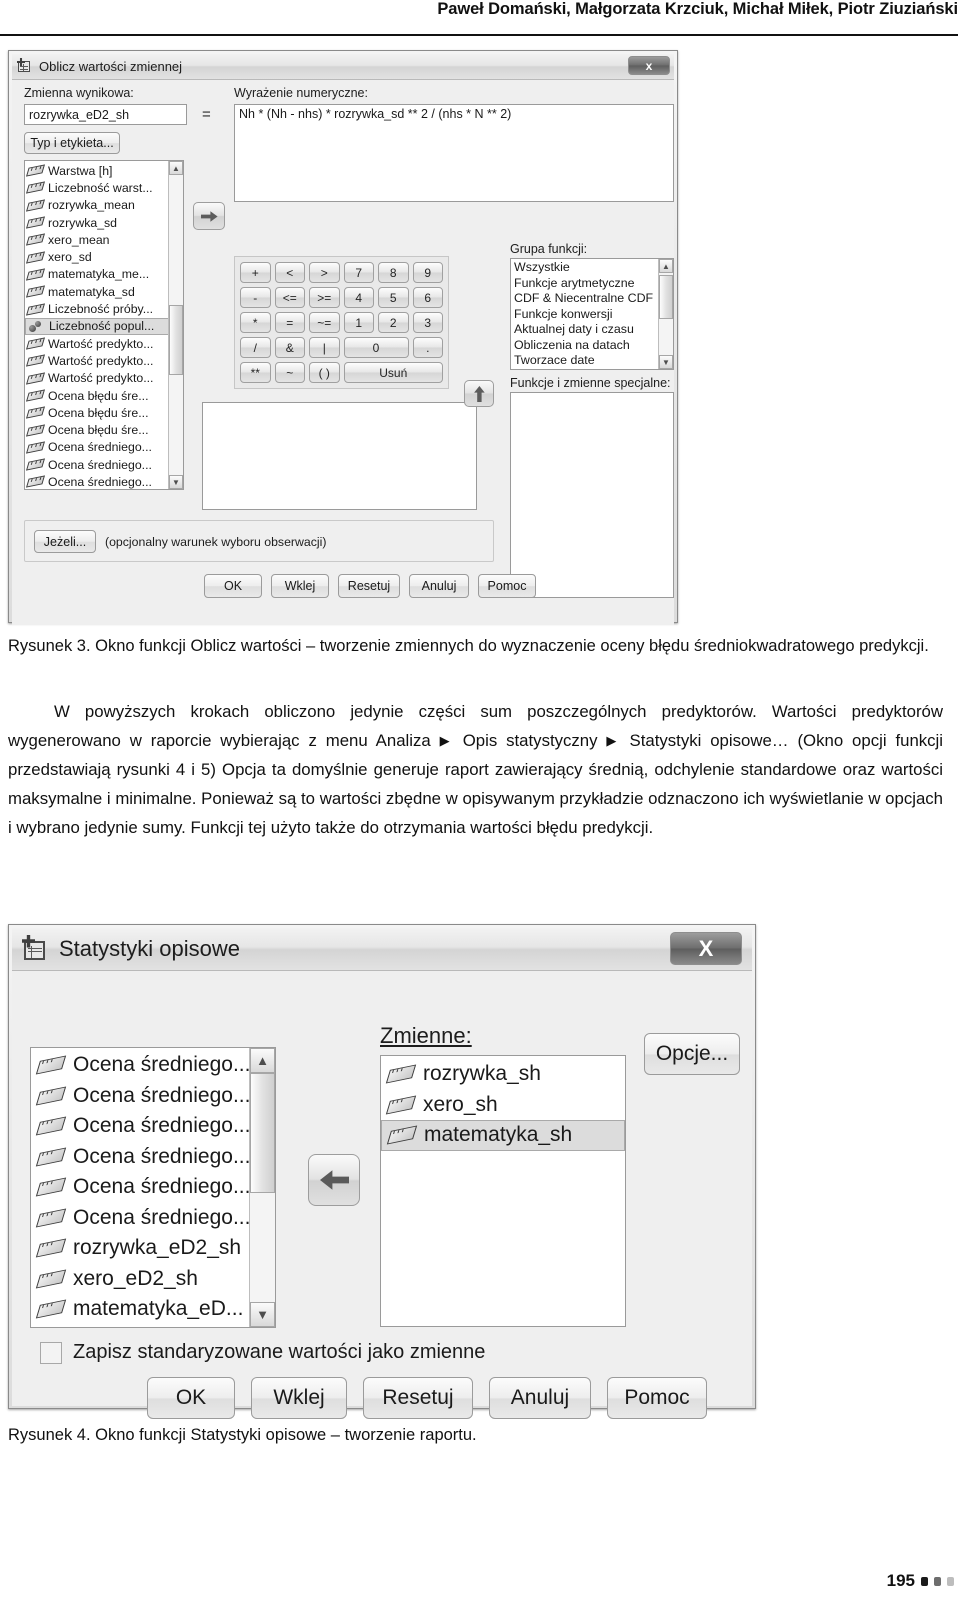 The width and height of the screenshot is (960, 1609). I want to click on key-less-equal: <=, so click(289, 297).